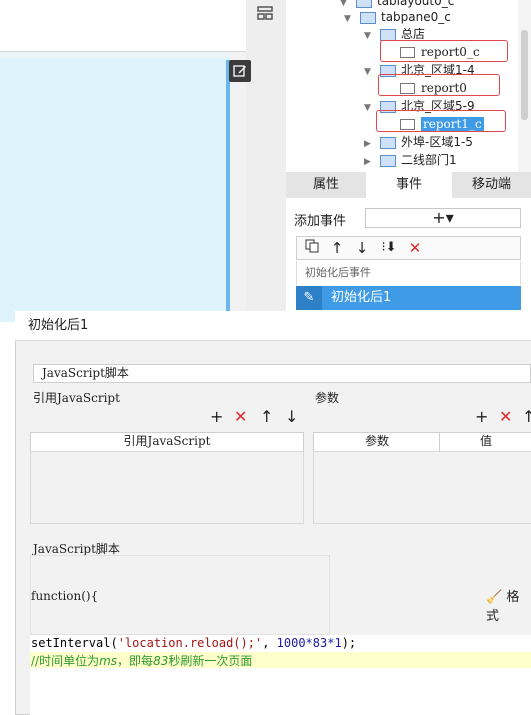  What do you see at coordinates (167, 487) in the screenshot?
I see `ref-js-grid` at bounding box center [167, 487].